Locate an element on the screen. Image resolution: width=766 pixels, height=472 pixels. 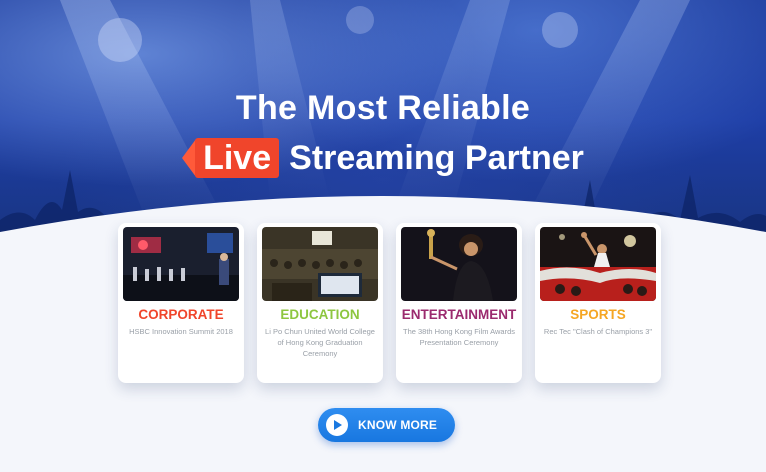
card-description-sports: Rec Tec "Clash of Champions 3" is located at coordinates (598, 331).